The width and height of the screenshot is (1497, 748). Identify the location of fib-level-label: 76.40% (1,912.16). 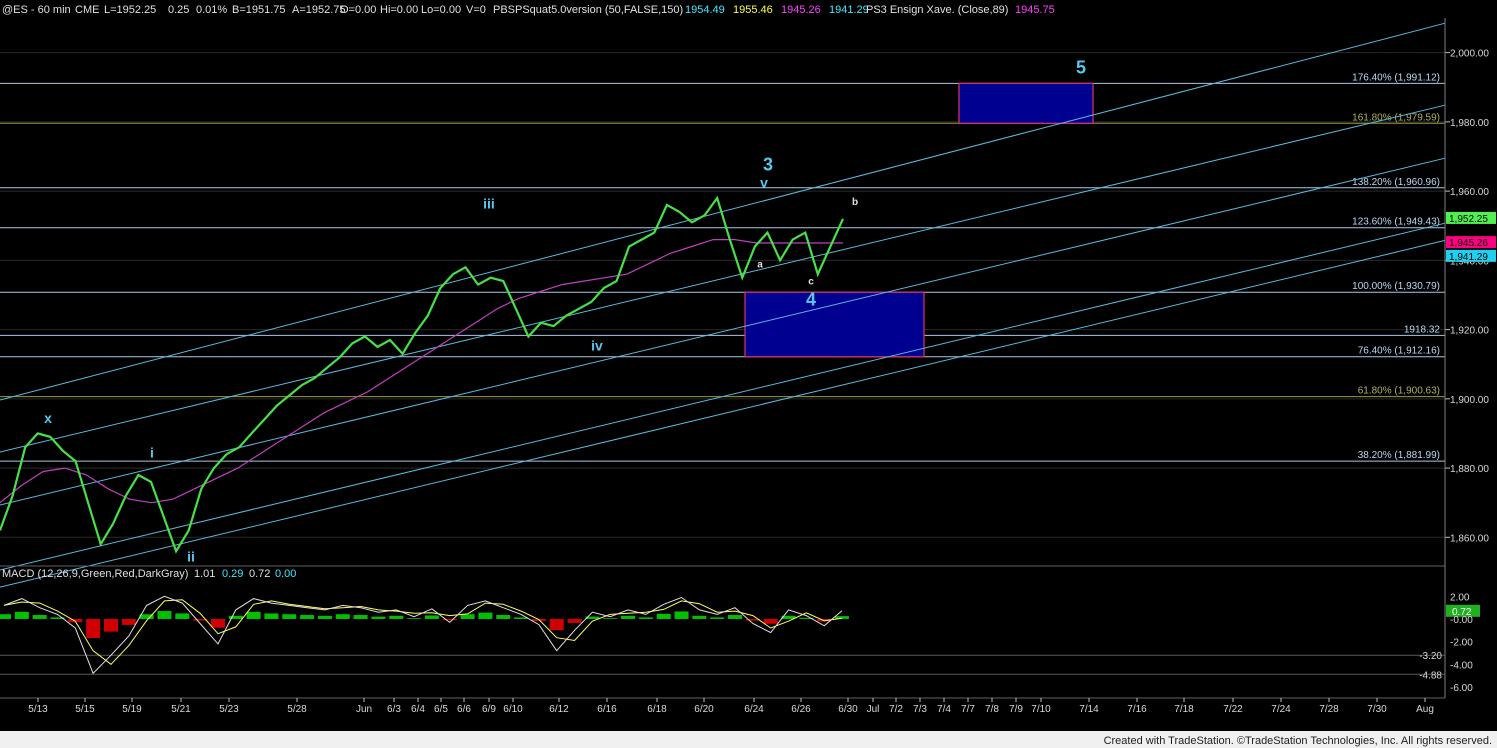
(1399, 351).